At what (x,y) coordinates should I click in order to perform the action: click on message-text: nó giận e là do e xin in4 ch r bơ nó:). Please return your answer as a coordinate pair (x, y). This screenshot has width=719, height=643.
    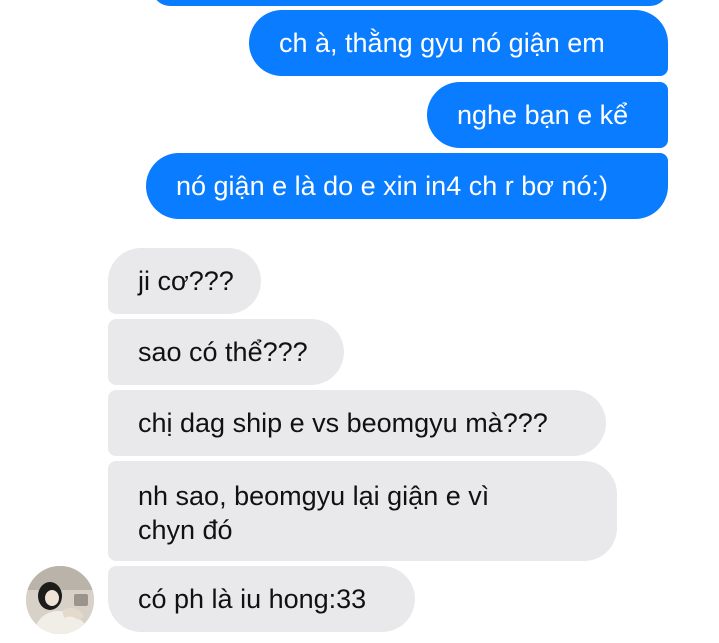
    Looking at the image, I should click on (392, 186).